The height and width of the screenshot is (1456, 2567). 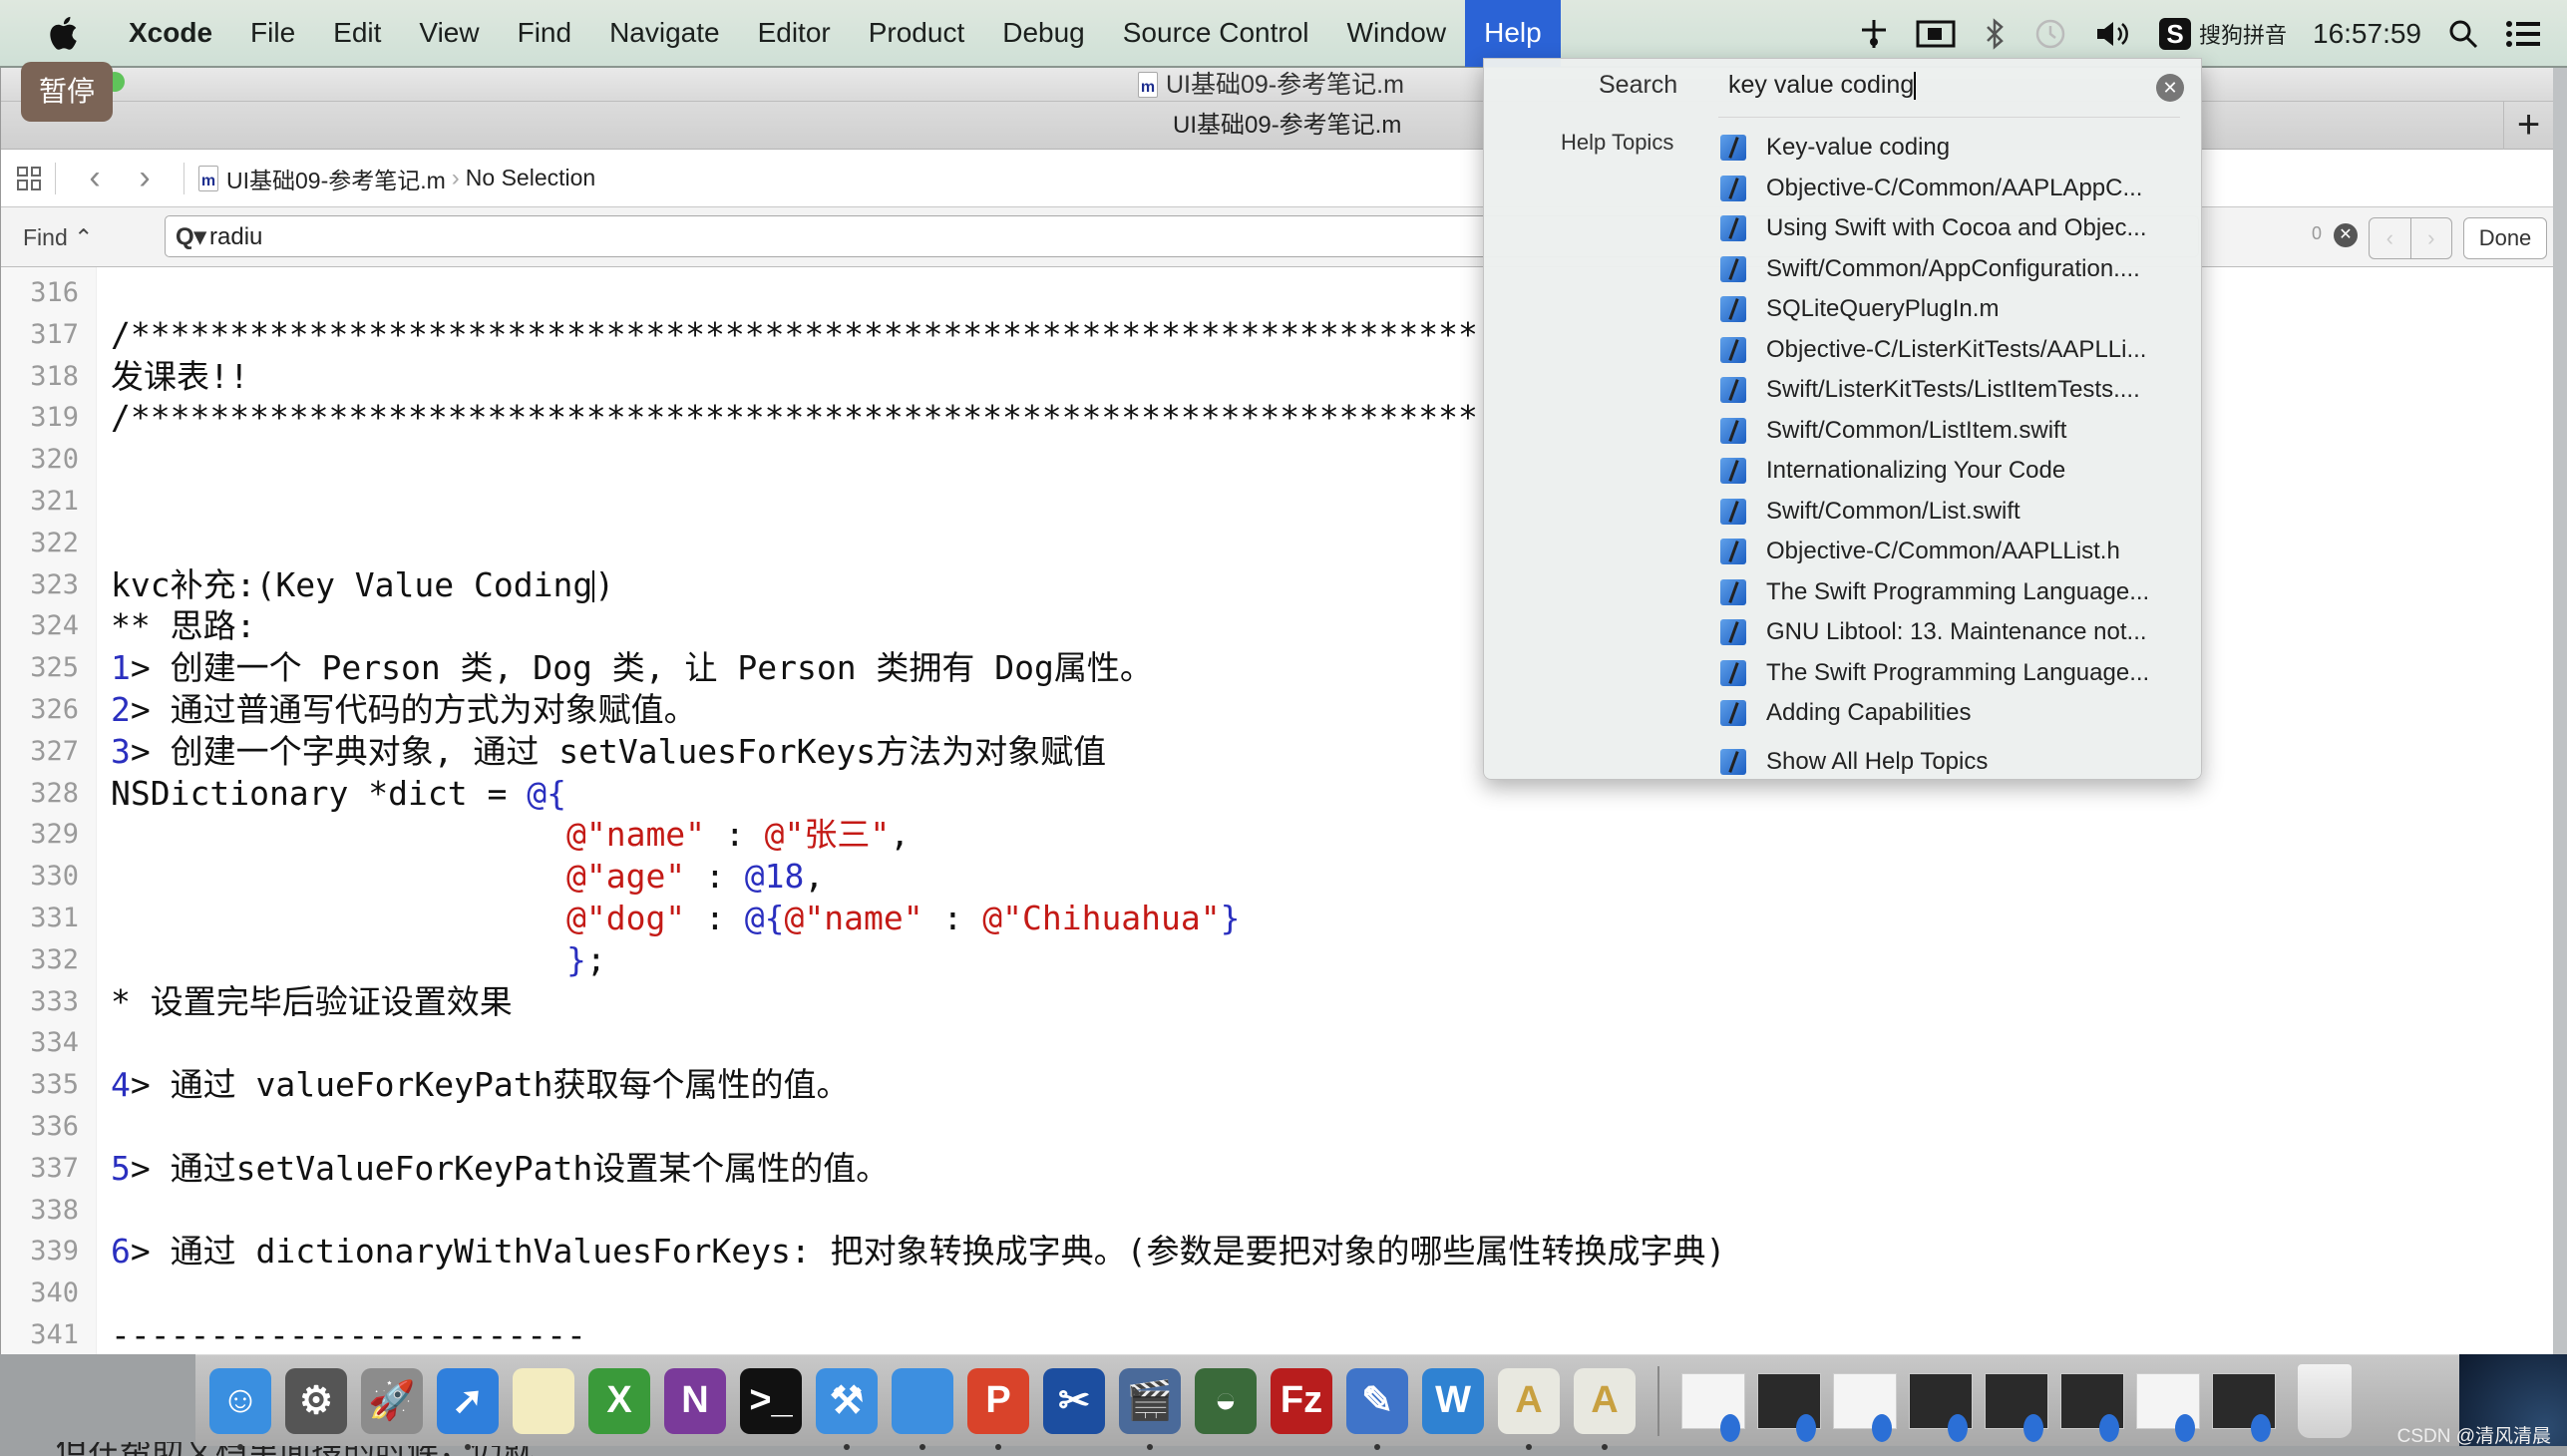 I want to click on menu-debug: Debug, so click(x=1043, y=33).